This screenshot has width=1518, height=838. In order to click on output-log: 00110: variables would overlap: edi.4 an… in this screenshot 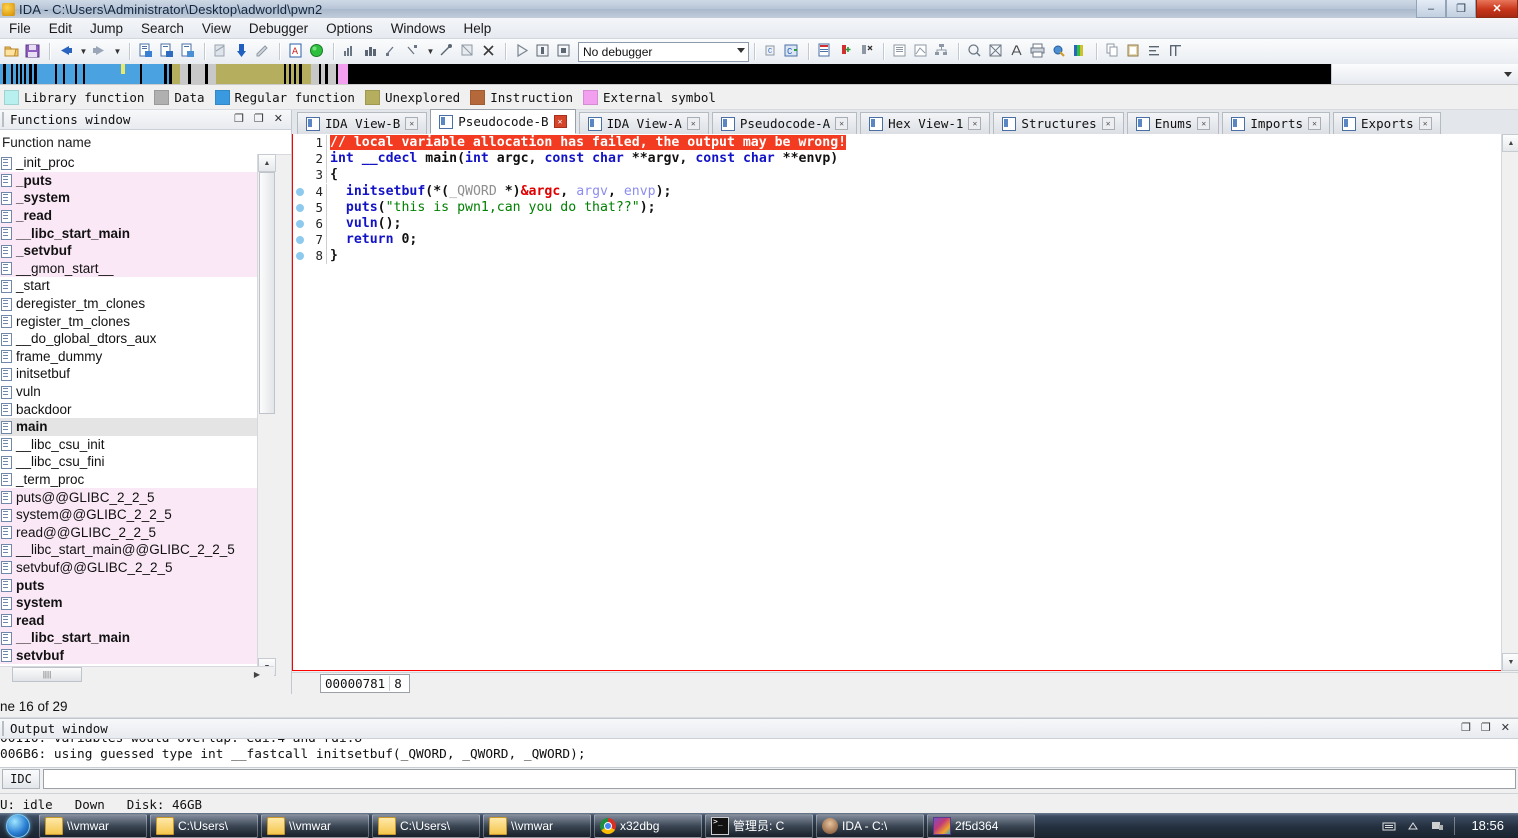, I will do `click(759, 753)`.